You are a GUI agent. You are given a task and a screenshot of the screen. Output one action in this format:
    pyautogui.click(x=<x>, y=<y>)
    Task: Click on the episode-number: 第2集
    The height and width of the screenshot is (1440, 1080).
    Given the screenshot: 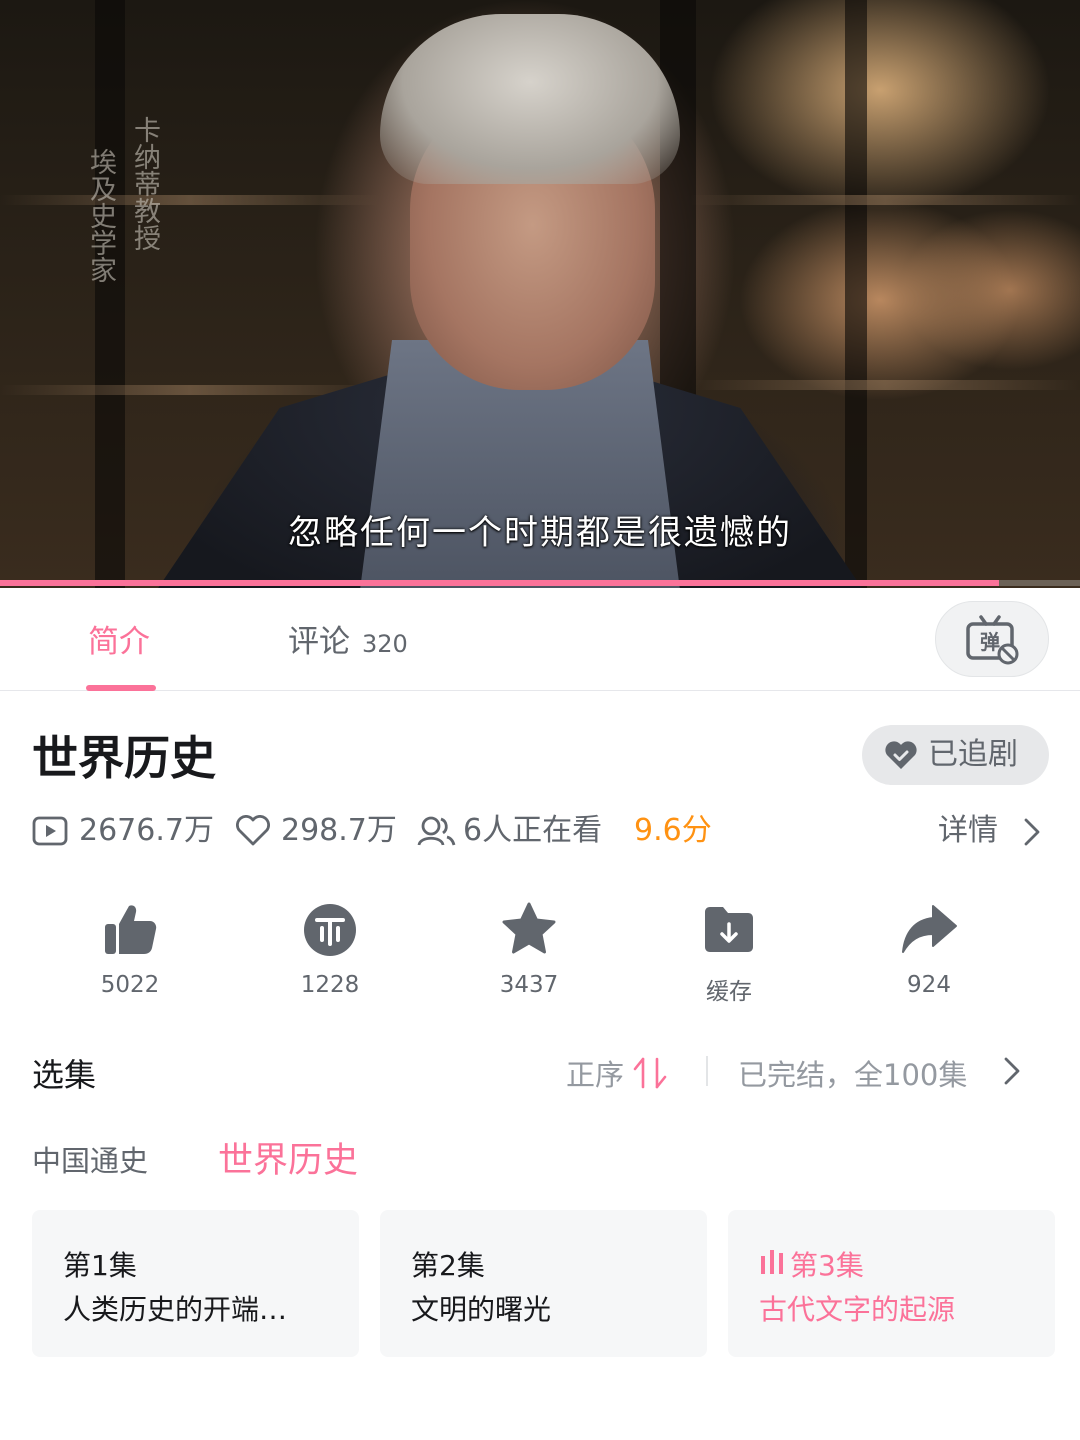 What is the action you would take?
    pyautogui.click(x=448, y=1265)
    